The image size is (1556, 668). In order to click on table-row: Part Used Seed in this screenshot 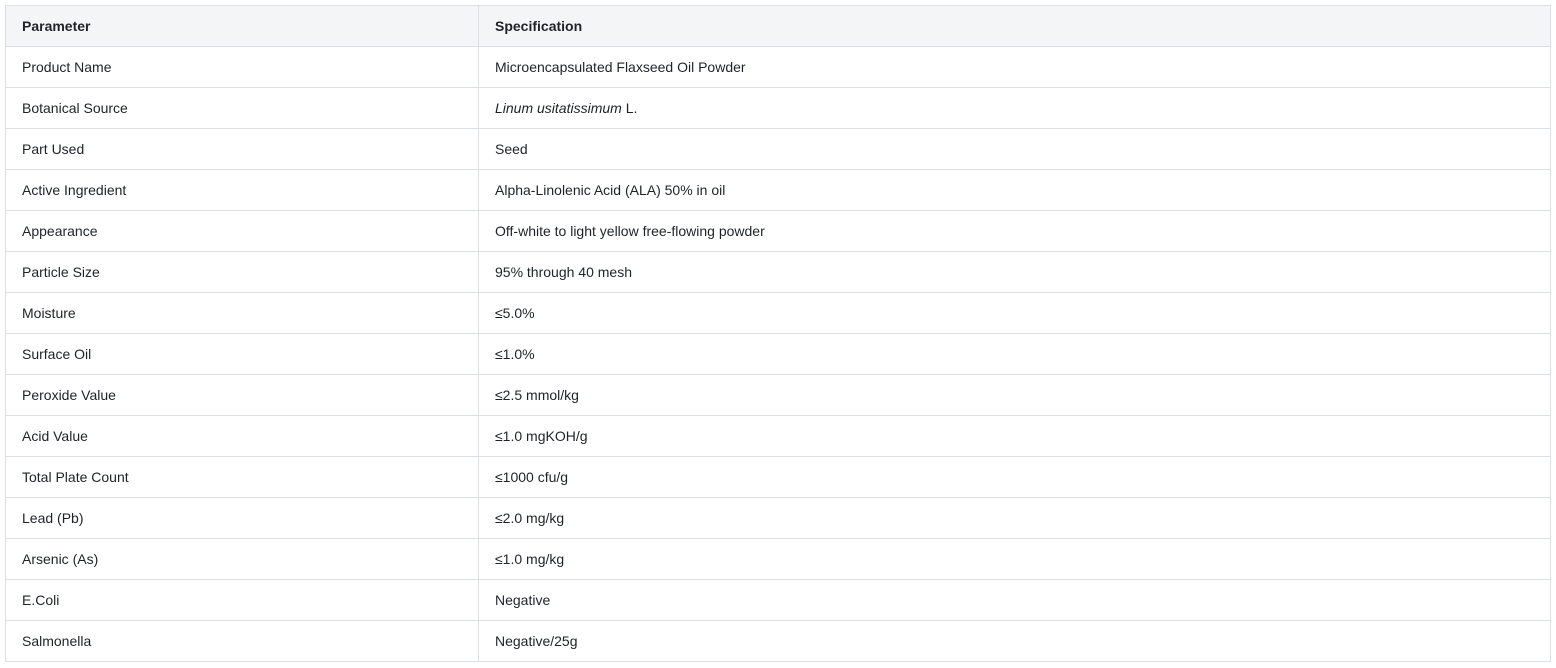, I will do `click(778, 149)`.